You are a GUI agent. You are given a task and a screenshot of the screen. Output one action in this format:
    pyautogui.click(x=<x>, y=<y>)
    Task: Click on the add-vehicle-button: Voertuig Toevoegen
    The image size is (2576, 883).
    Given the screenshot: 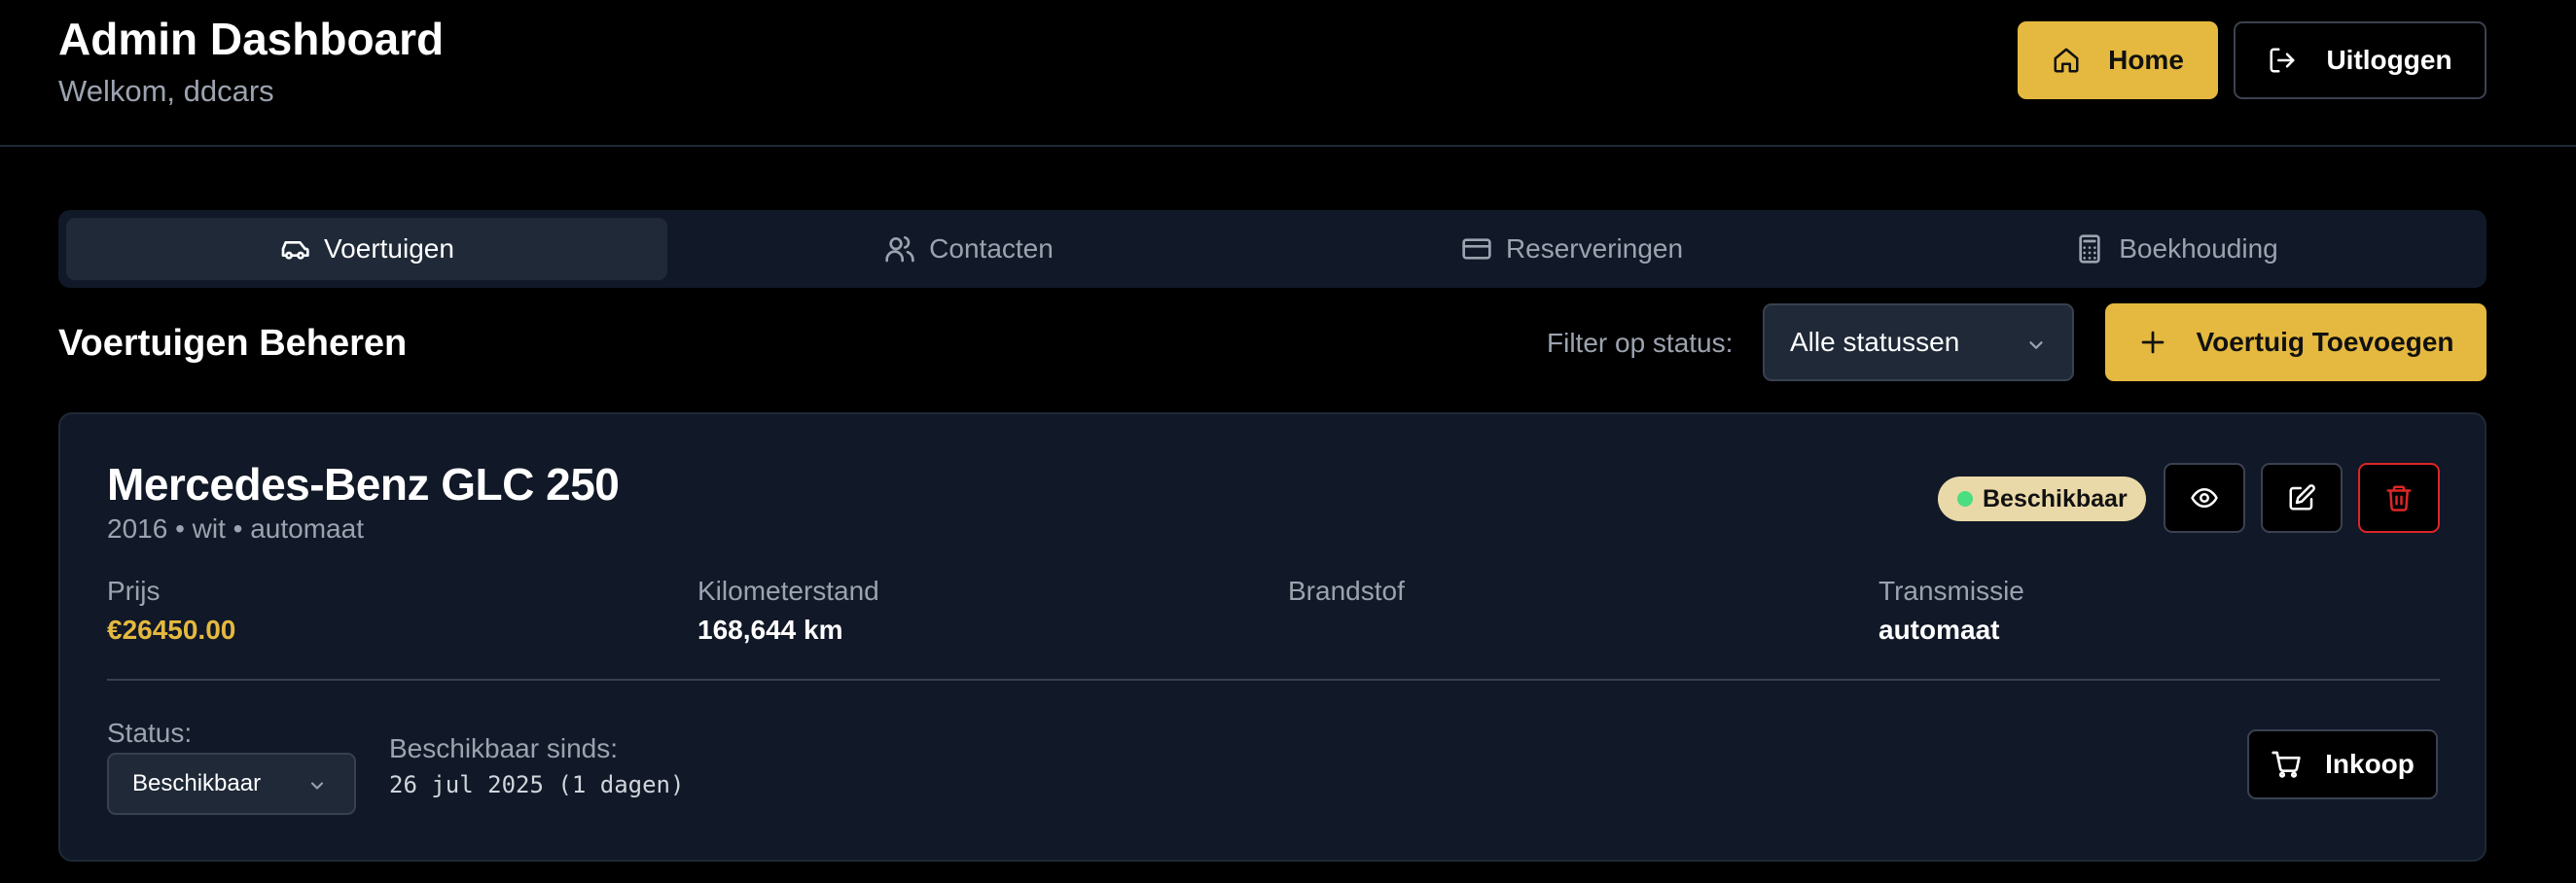 What is the action you would take?
    pyautogui.click(x=2296, y=342)
    